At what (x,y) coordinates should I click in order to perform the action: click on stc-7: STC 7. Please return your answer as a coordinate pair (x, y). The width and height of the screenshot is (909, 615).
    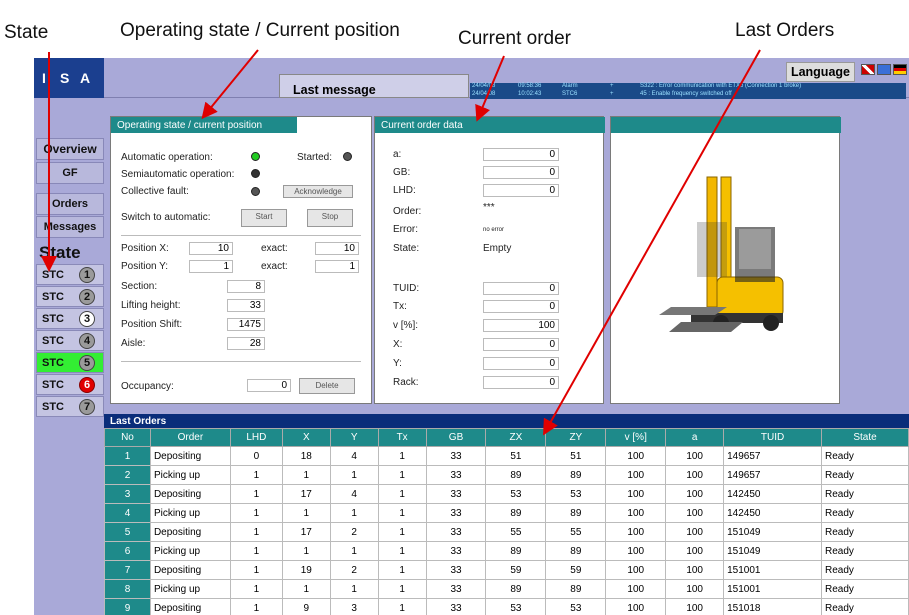
    Looking at the image, I should click on (70, 406).